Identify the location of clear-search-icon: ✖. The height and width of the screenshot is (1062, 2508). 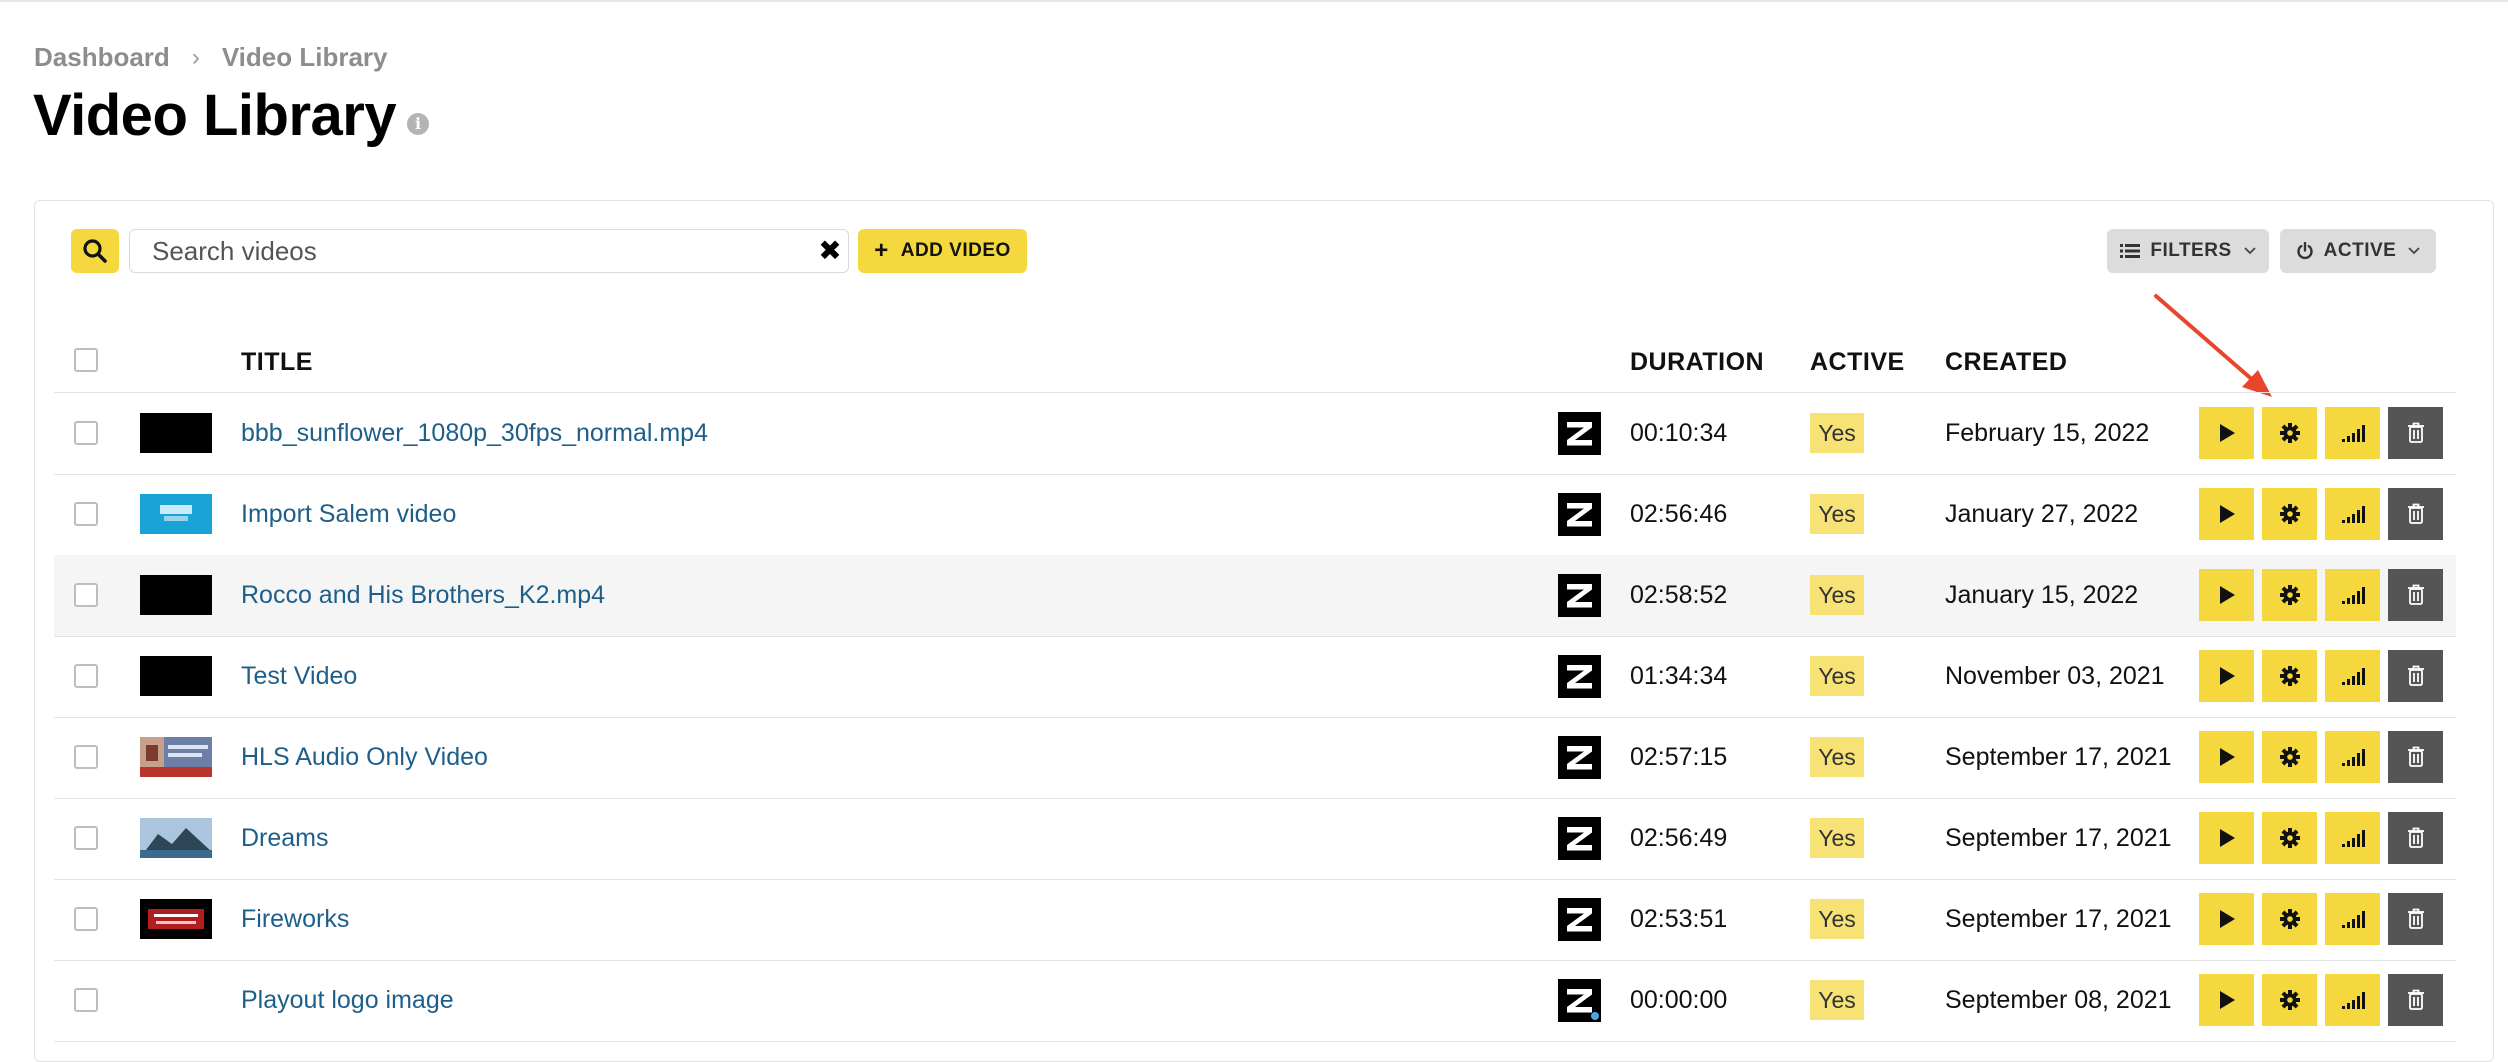
(830, 251).